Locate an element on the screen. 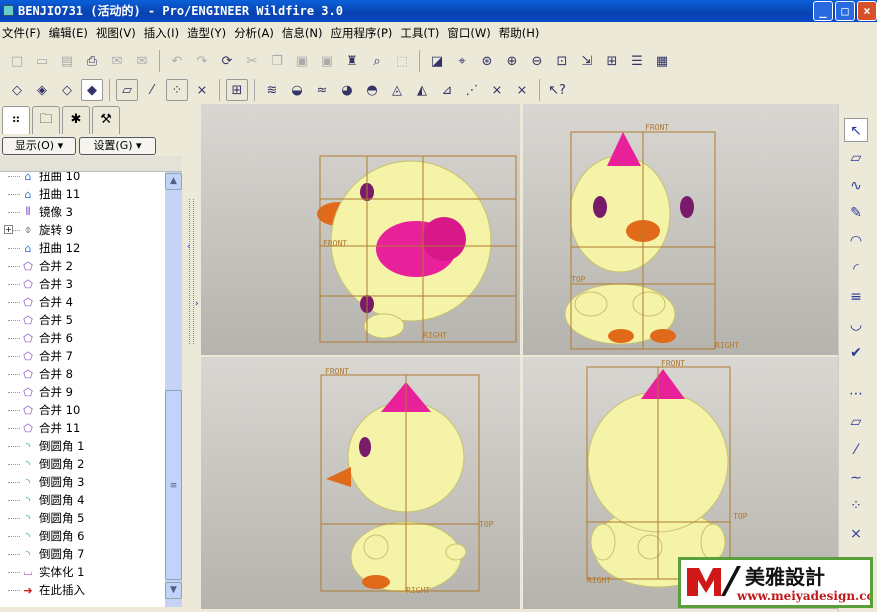 Image resolution: width=877 pixels, height=612 pixels. menu-window: 窗口(W) is located at coordinates (470, 33).